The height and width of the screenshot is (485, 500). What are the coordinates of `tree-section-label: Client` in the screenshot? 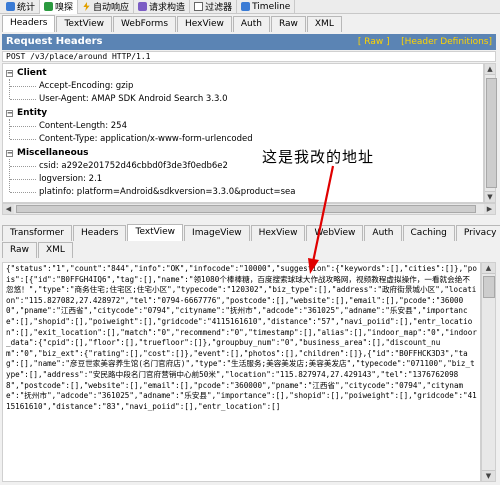 It's located at (32, 73).